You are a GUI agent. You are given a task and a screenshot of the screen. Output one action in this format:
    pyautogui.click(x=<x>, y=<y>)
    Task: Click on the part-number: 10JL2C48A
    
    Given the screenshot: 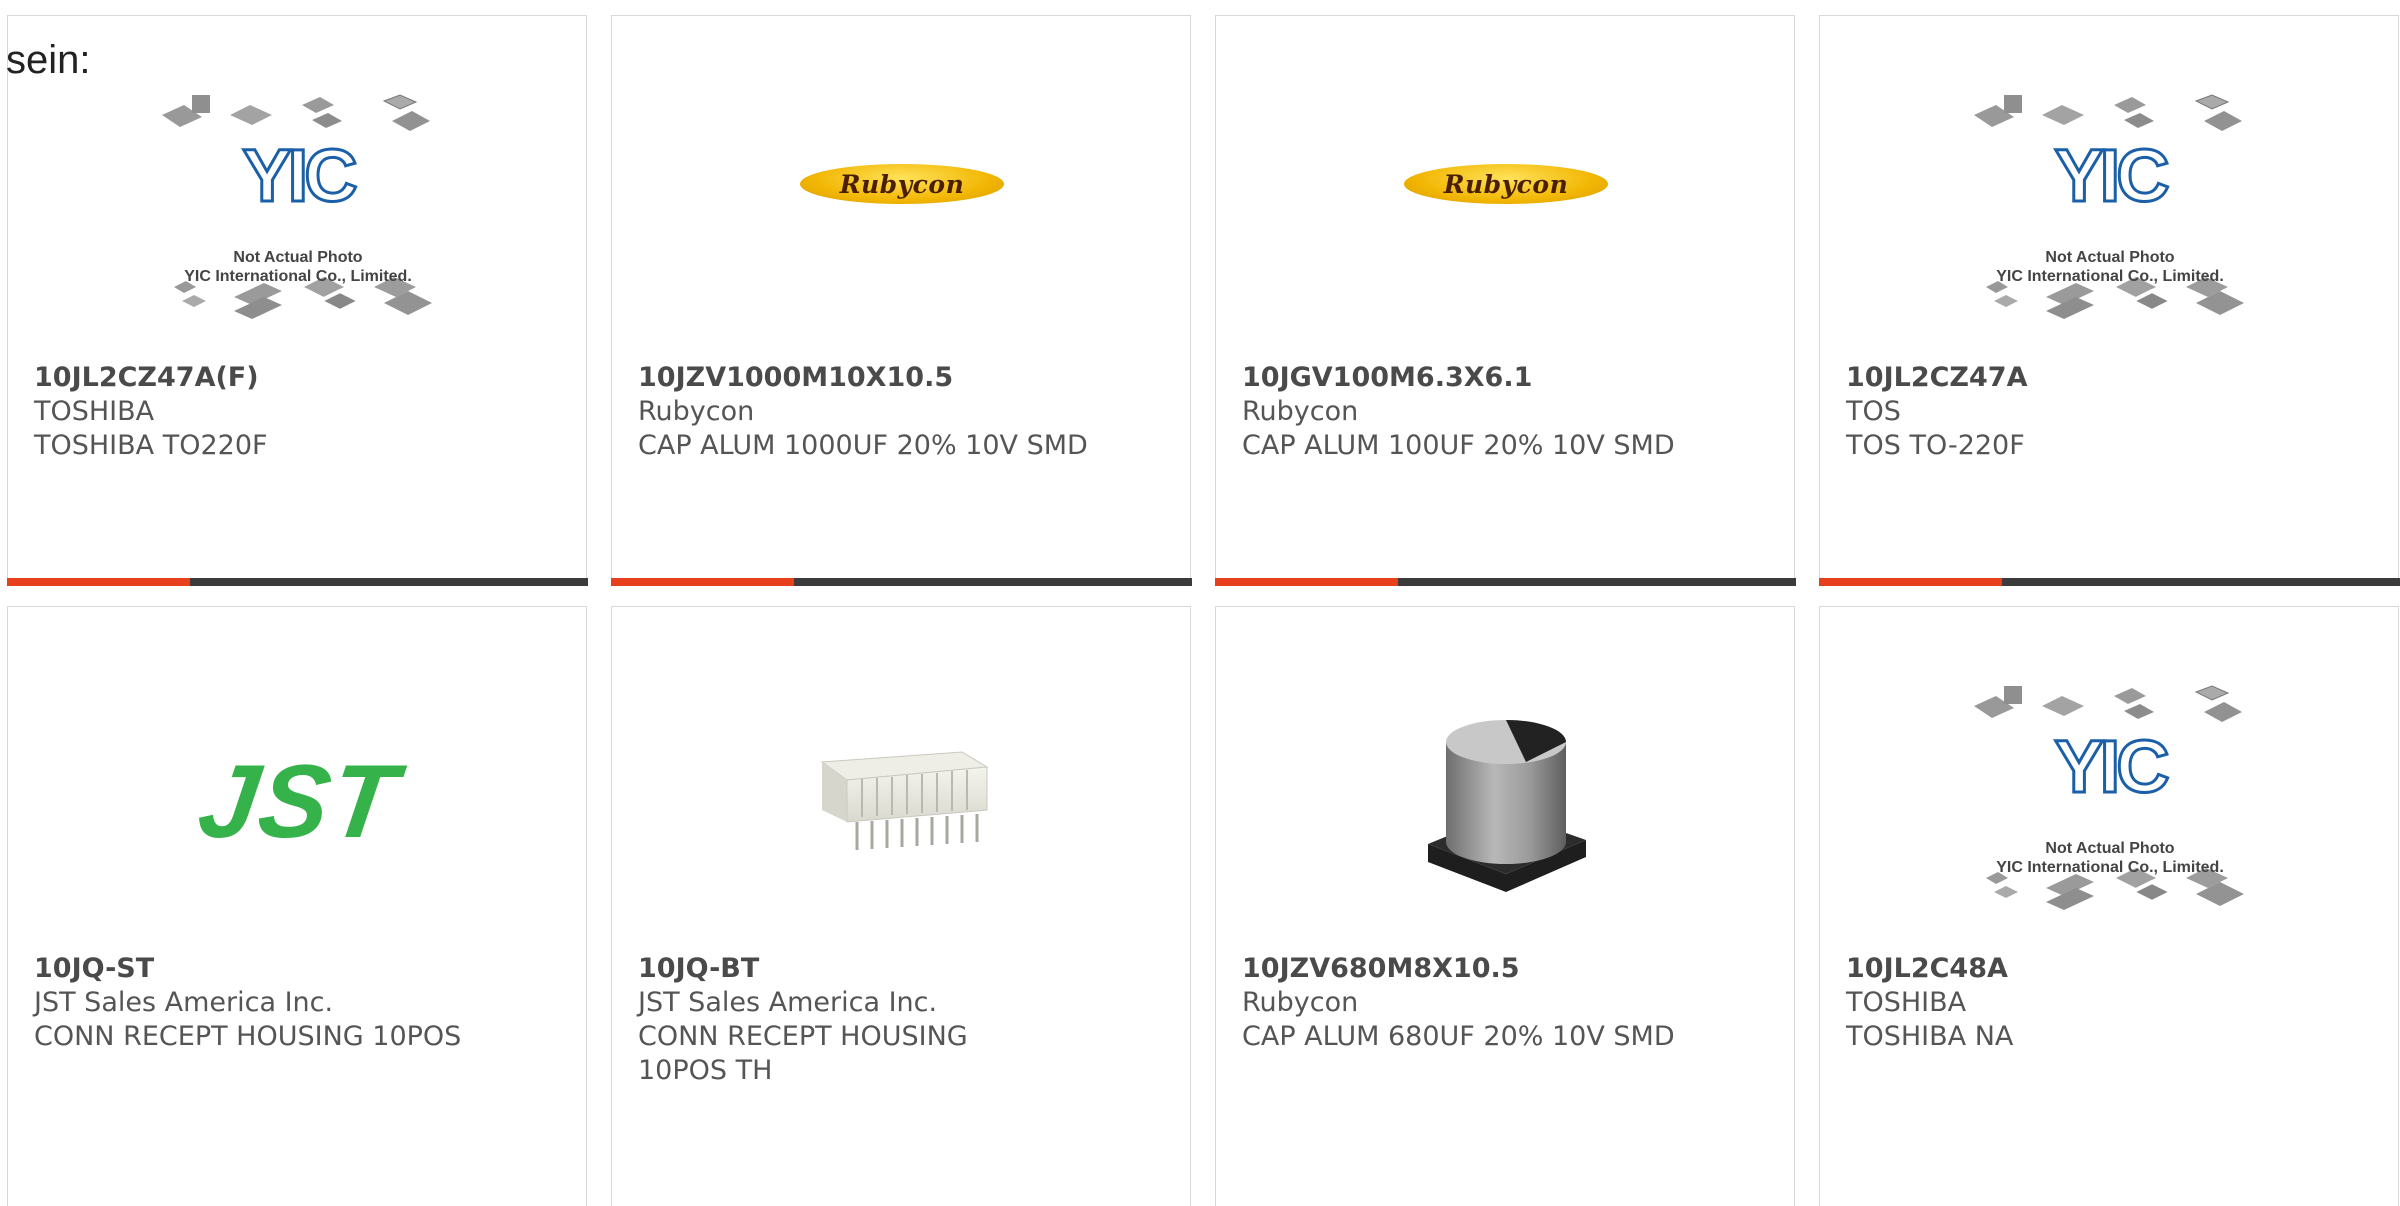 What is the action you would take?
    pyautogui.click(x=2106, y=969)
    